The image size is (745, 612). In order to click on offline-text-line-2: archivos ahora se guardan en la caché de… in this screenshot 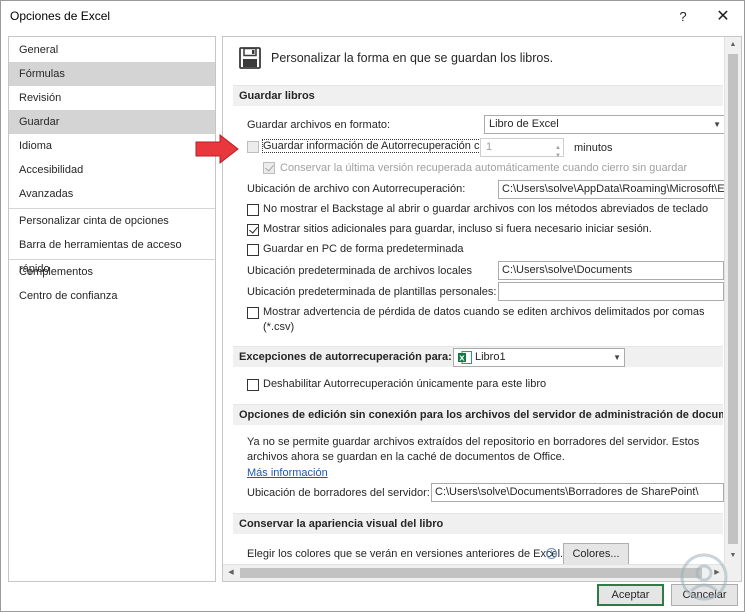, I will do `click(406, 457)`.